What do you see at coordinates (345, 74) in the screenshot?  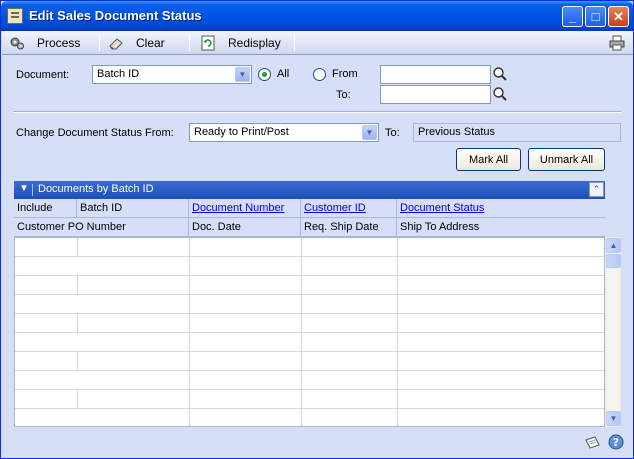 I see `from-label: From` at bounding box center [345, 74].